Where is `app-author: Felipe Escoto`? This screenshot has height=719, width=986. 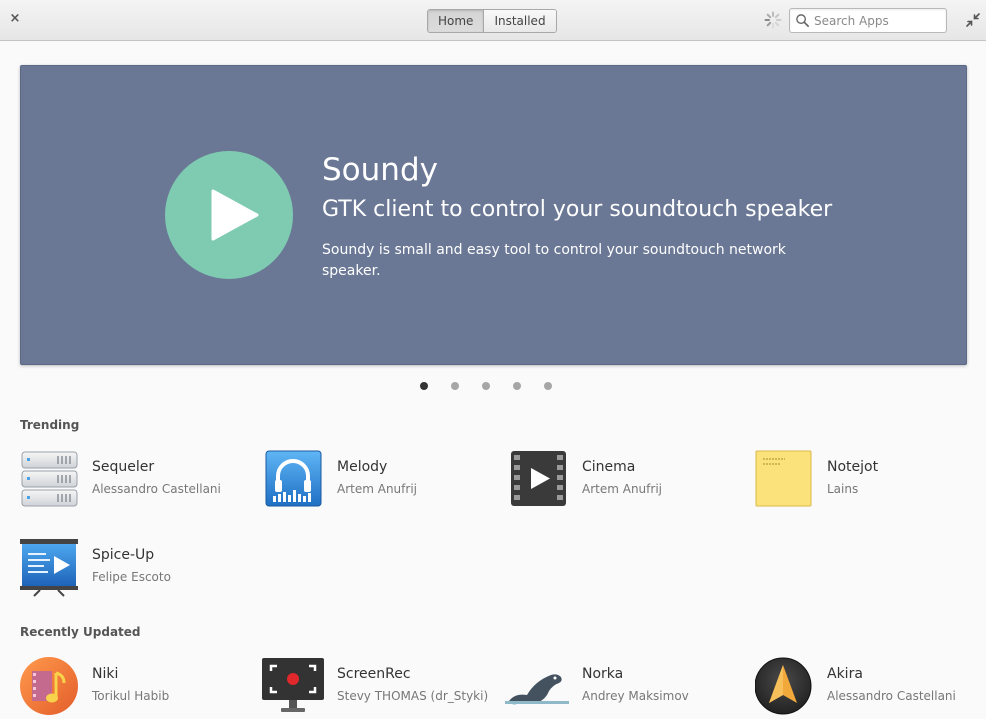
app-author: Felipe Escoto is located at coordinates (131, 577).